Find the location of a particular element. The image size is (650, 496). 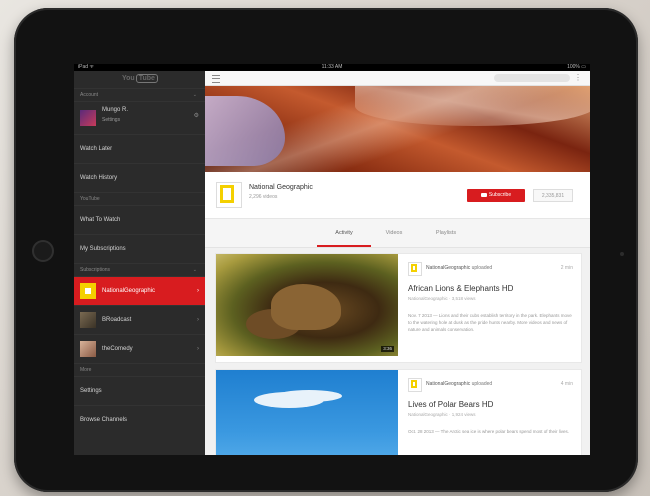

sidebar-user: Mungo R. Settings ⚙ is located at coordinates (139, 117).